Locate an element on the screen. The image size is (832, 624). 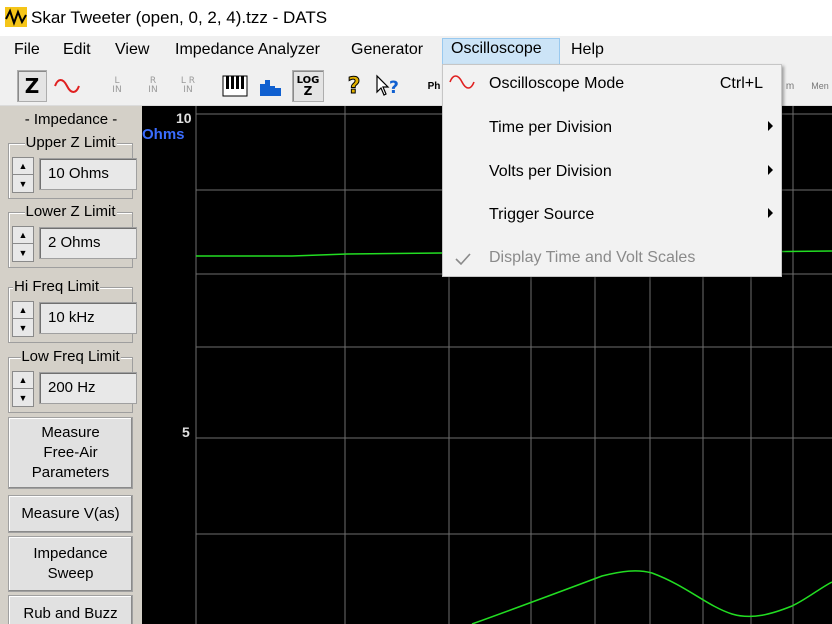
log-sub-label: Z is located at coordinates (308, 91).